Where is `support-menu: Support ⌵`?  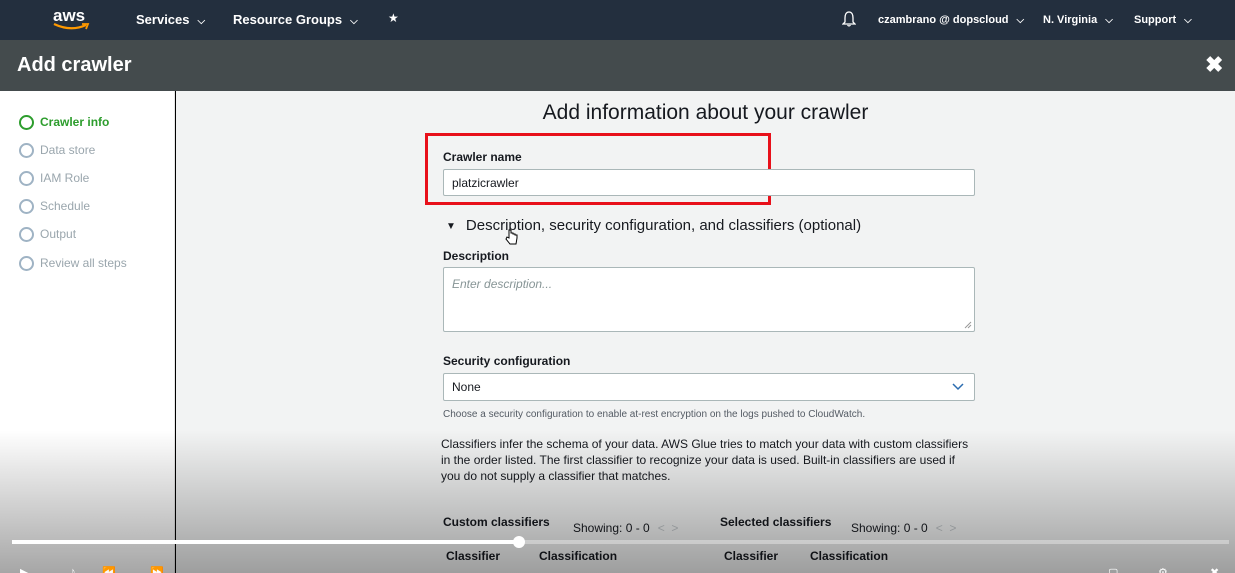 support-menu: Support ⌵ is located at coordinates (1163, 20).